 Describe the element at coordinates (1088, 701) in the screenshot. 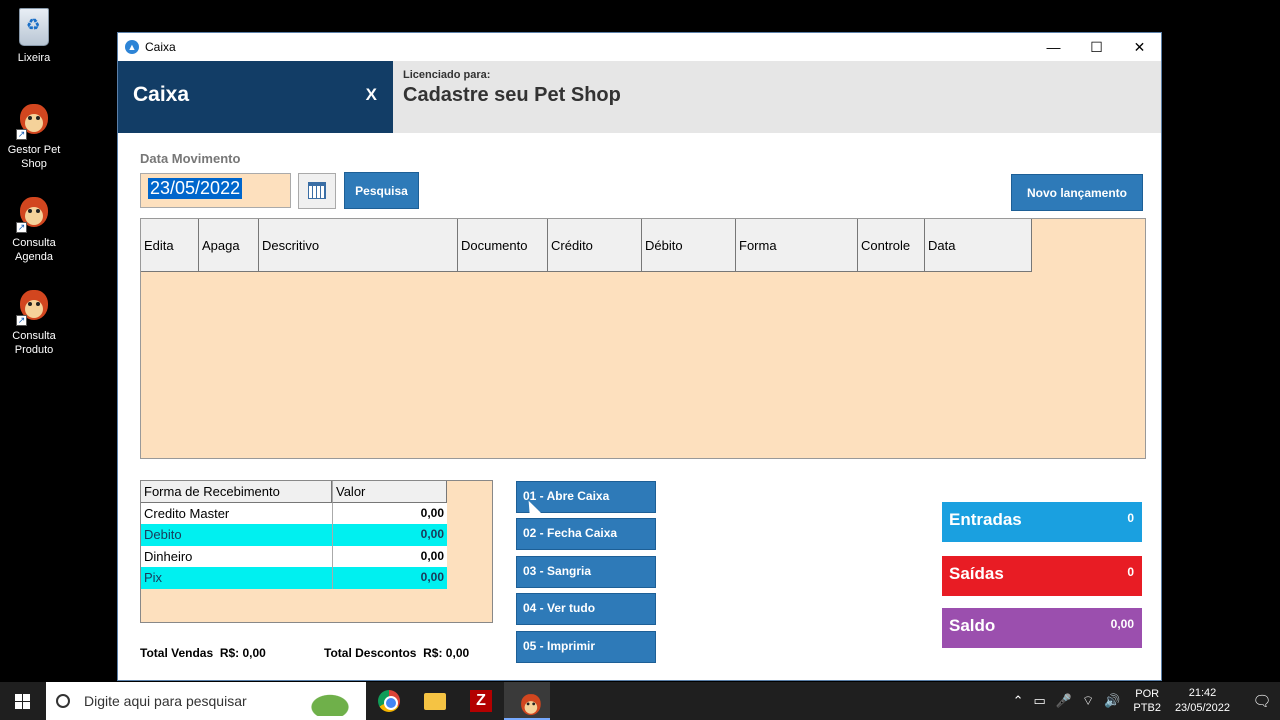

I see `network-icon: ⌔` at that location.